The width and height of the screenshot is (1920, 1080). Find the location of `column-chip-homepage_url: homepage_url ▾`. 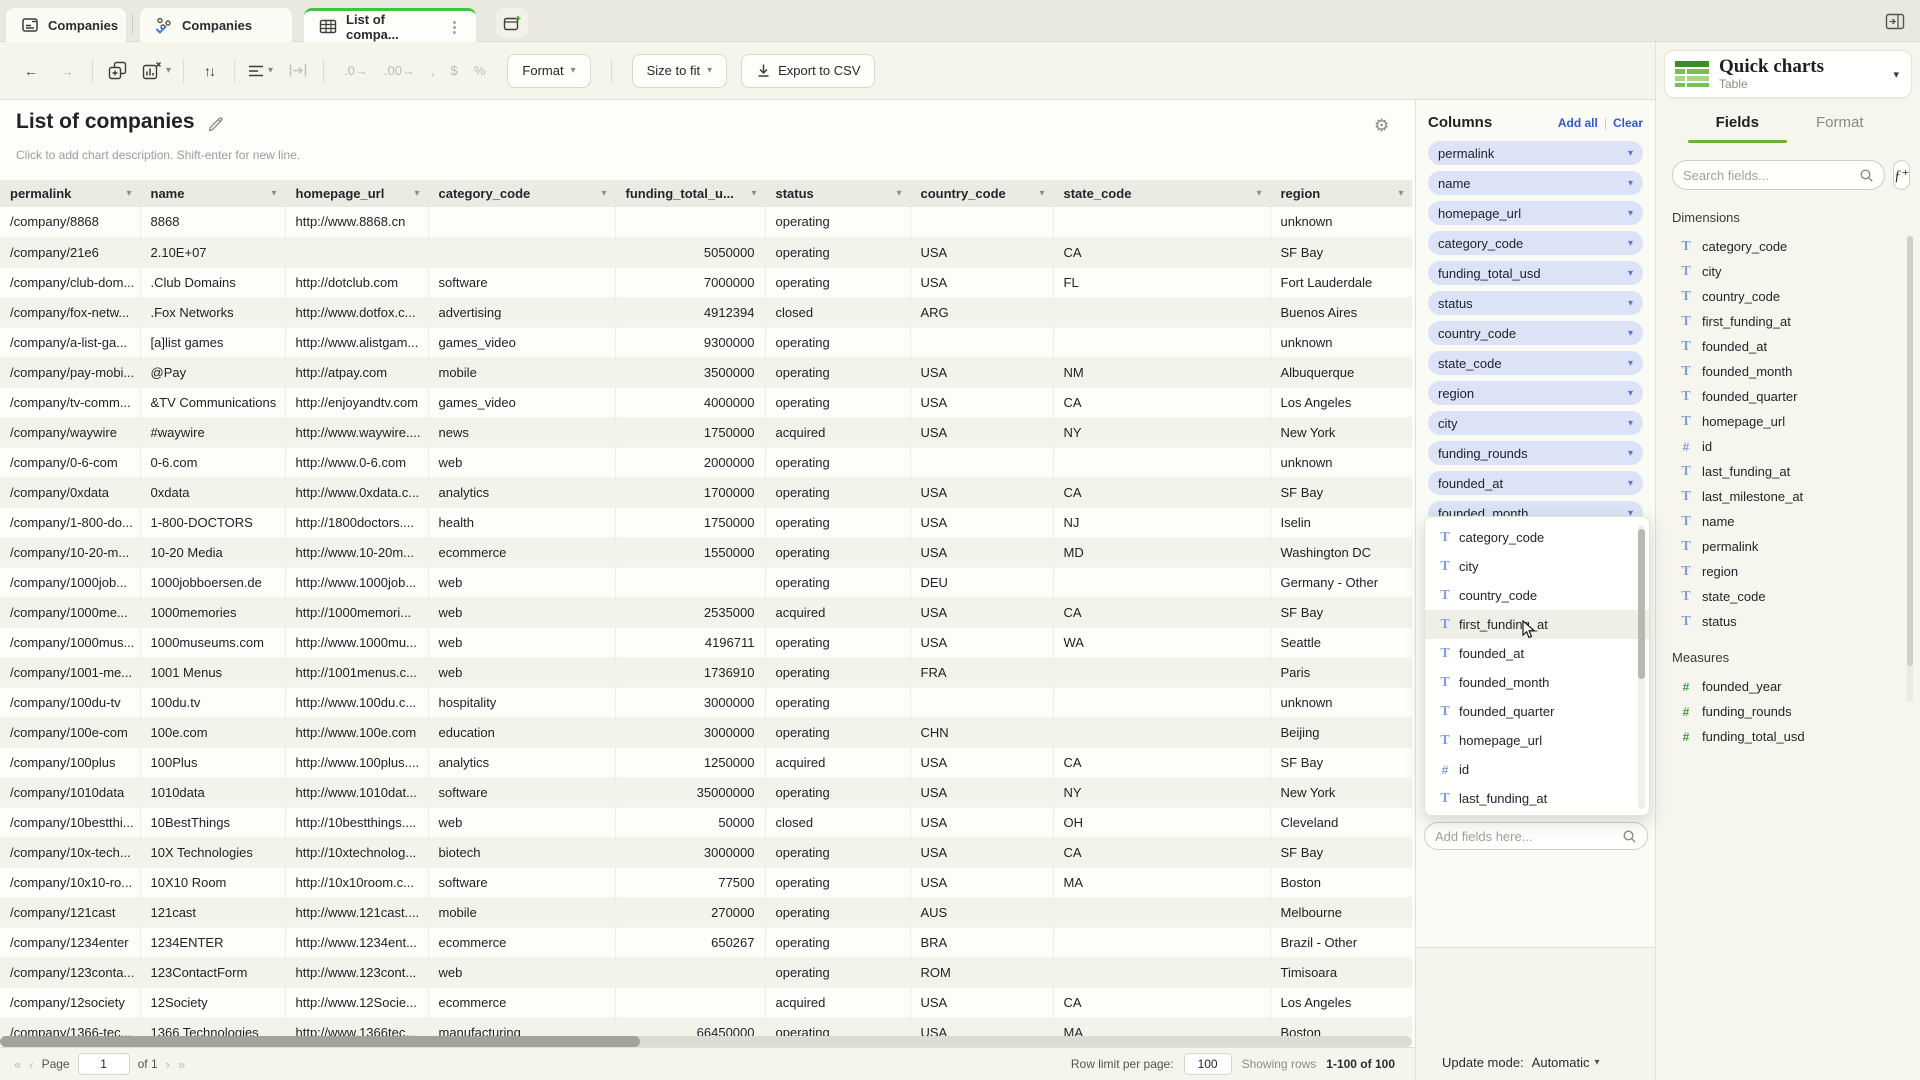

column-chip-homepage_url: homepage_url ▾ is located at coordinates (1535, 213).